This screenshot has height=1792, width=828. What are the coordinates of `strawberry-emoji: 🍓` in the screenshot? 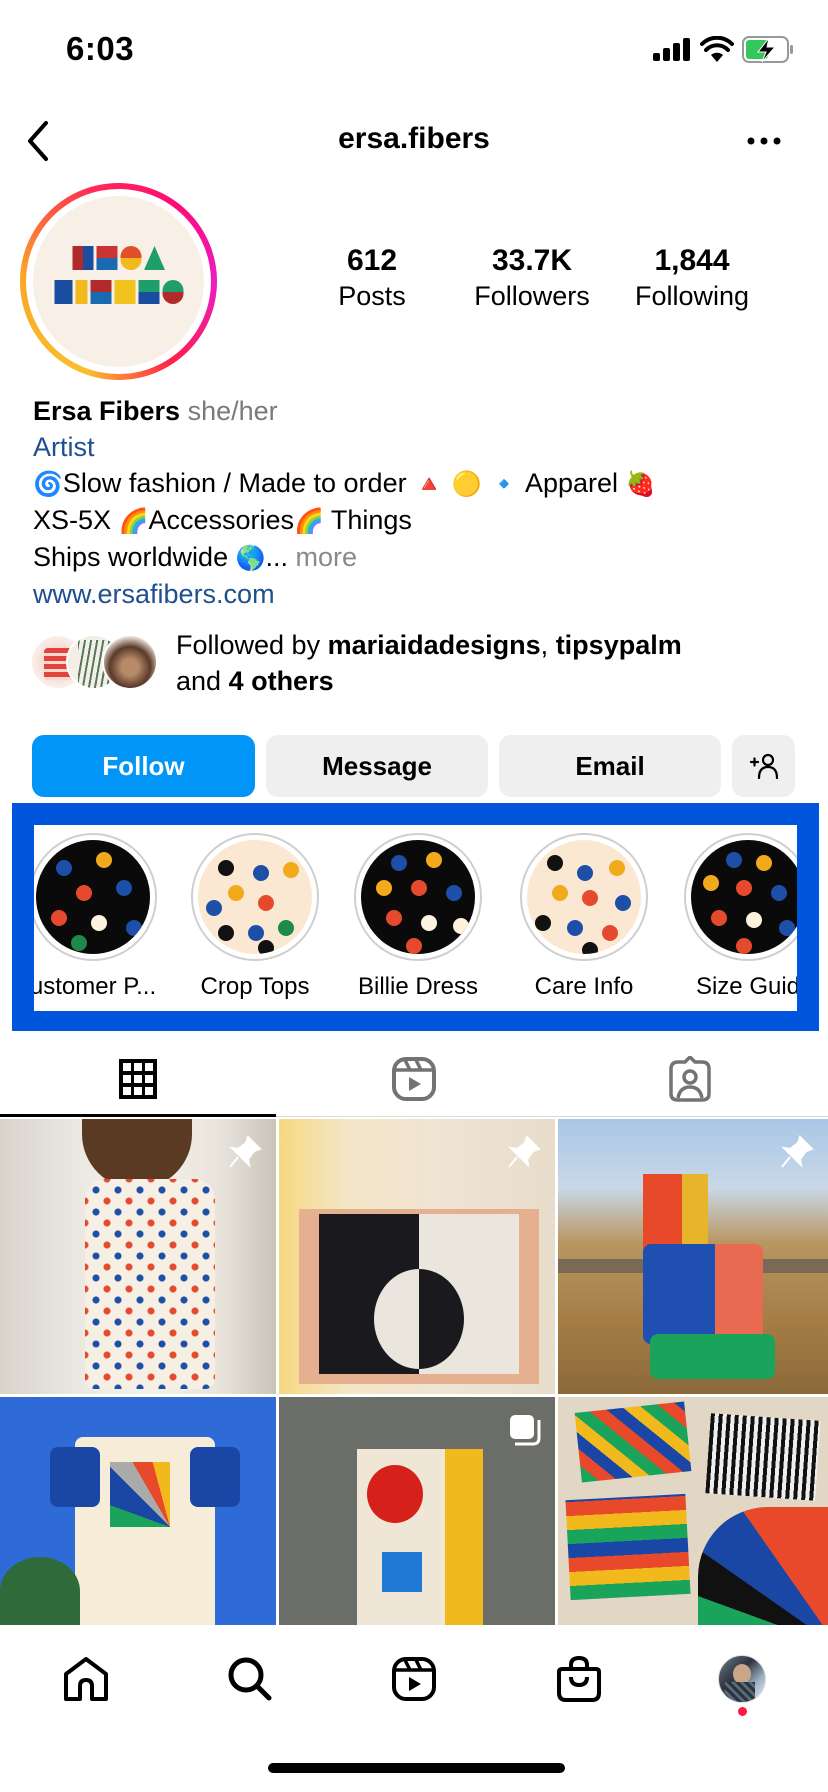 It's located at (640, 484).